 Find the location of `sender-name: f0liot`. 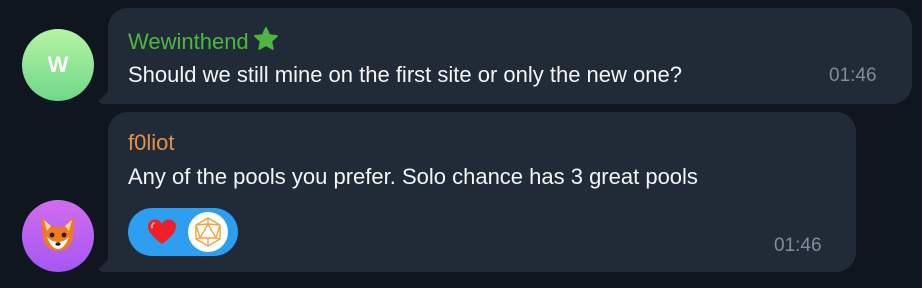

sender-name: f0liot is located at coordinates (151, 143).